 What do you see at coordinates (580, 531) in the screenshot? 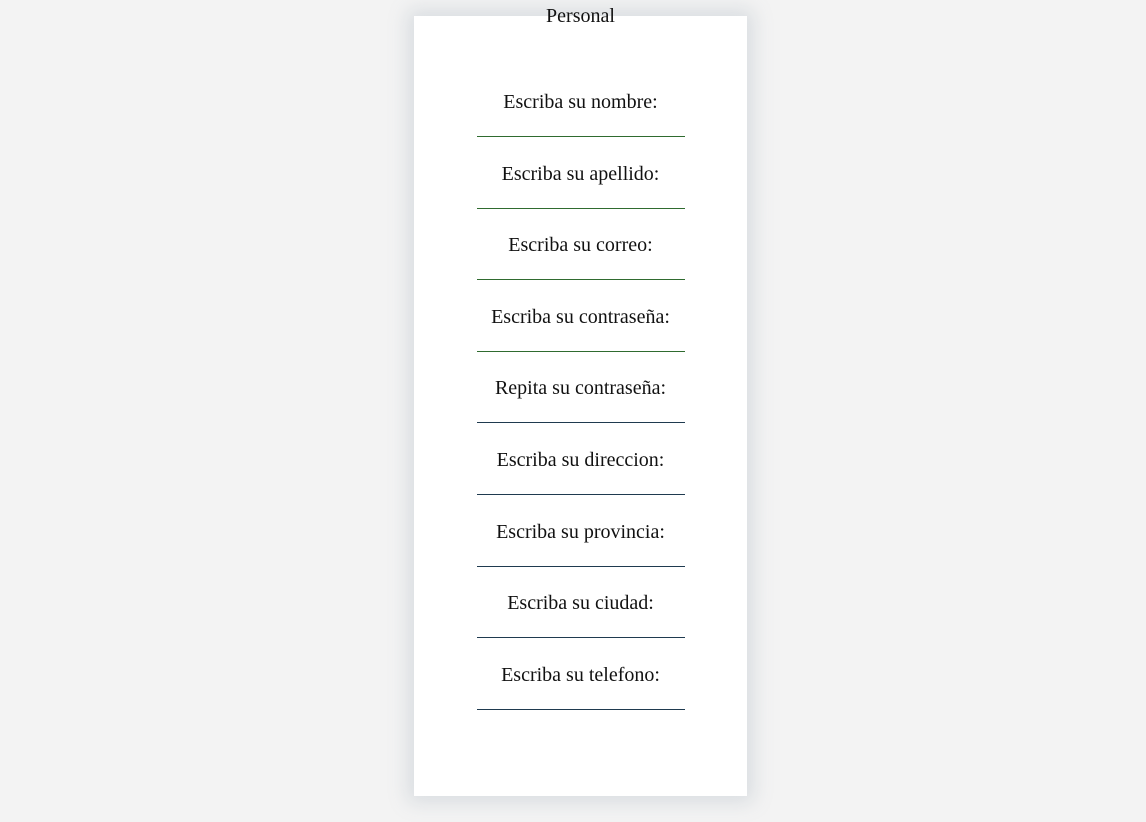
I see `field-label-provincia: Escriba su provincia:` at bounding box center [580, 531].